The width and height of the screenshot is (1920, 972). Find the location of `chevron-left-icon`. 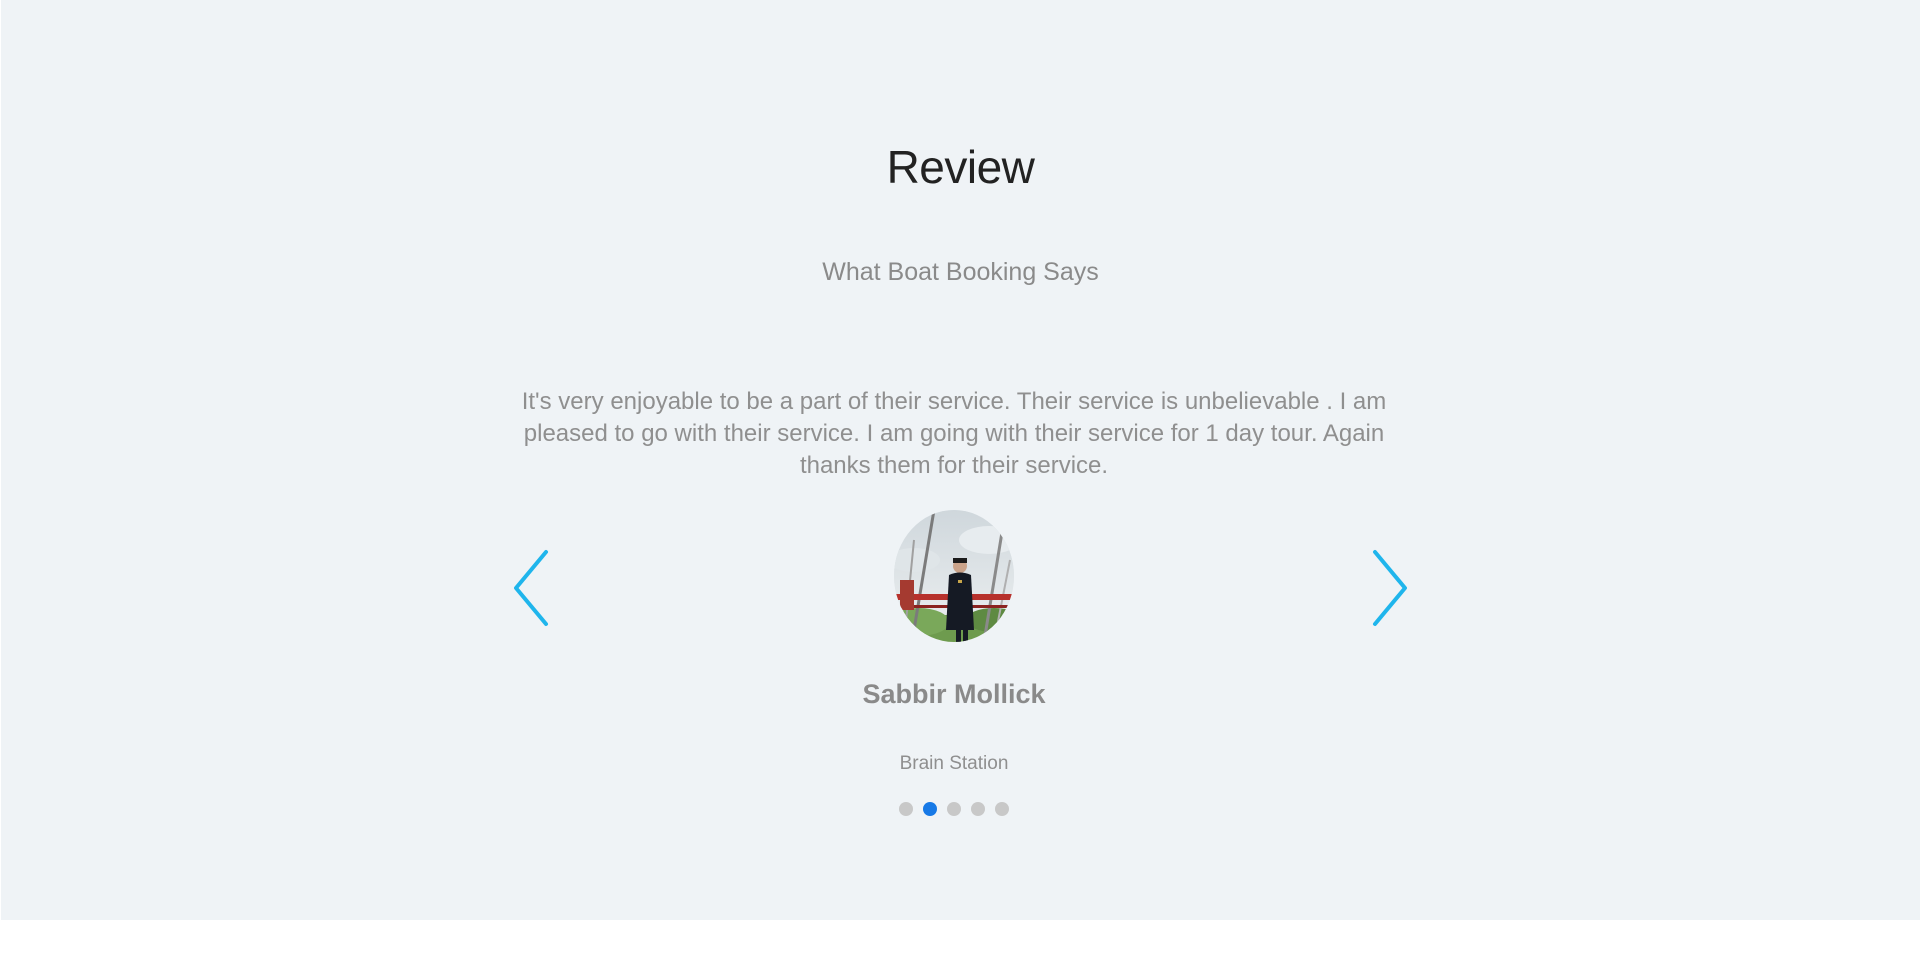

chevron-left-icon is located at coordinates (531, 588).